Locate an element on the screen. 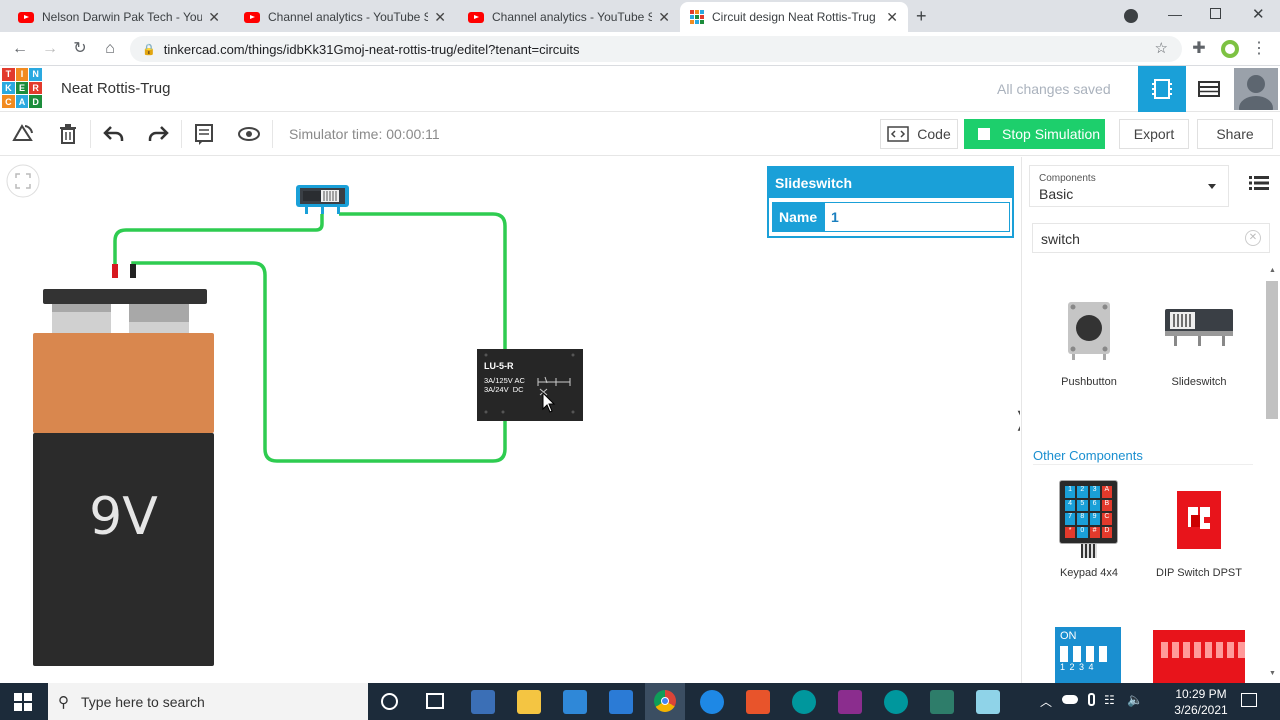  mail-icon is located at coordinates (575, 702).